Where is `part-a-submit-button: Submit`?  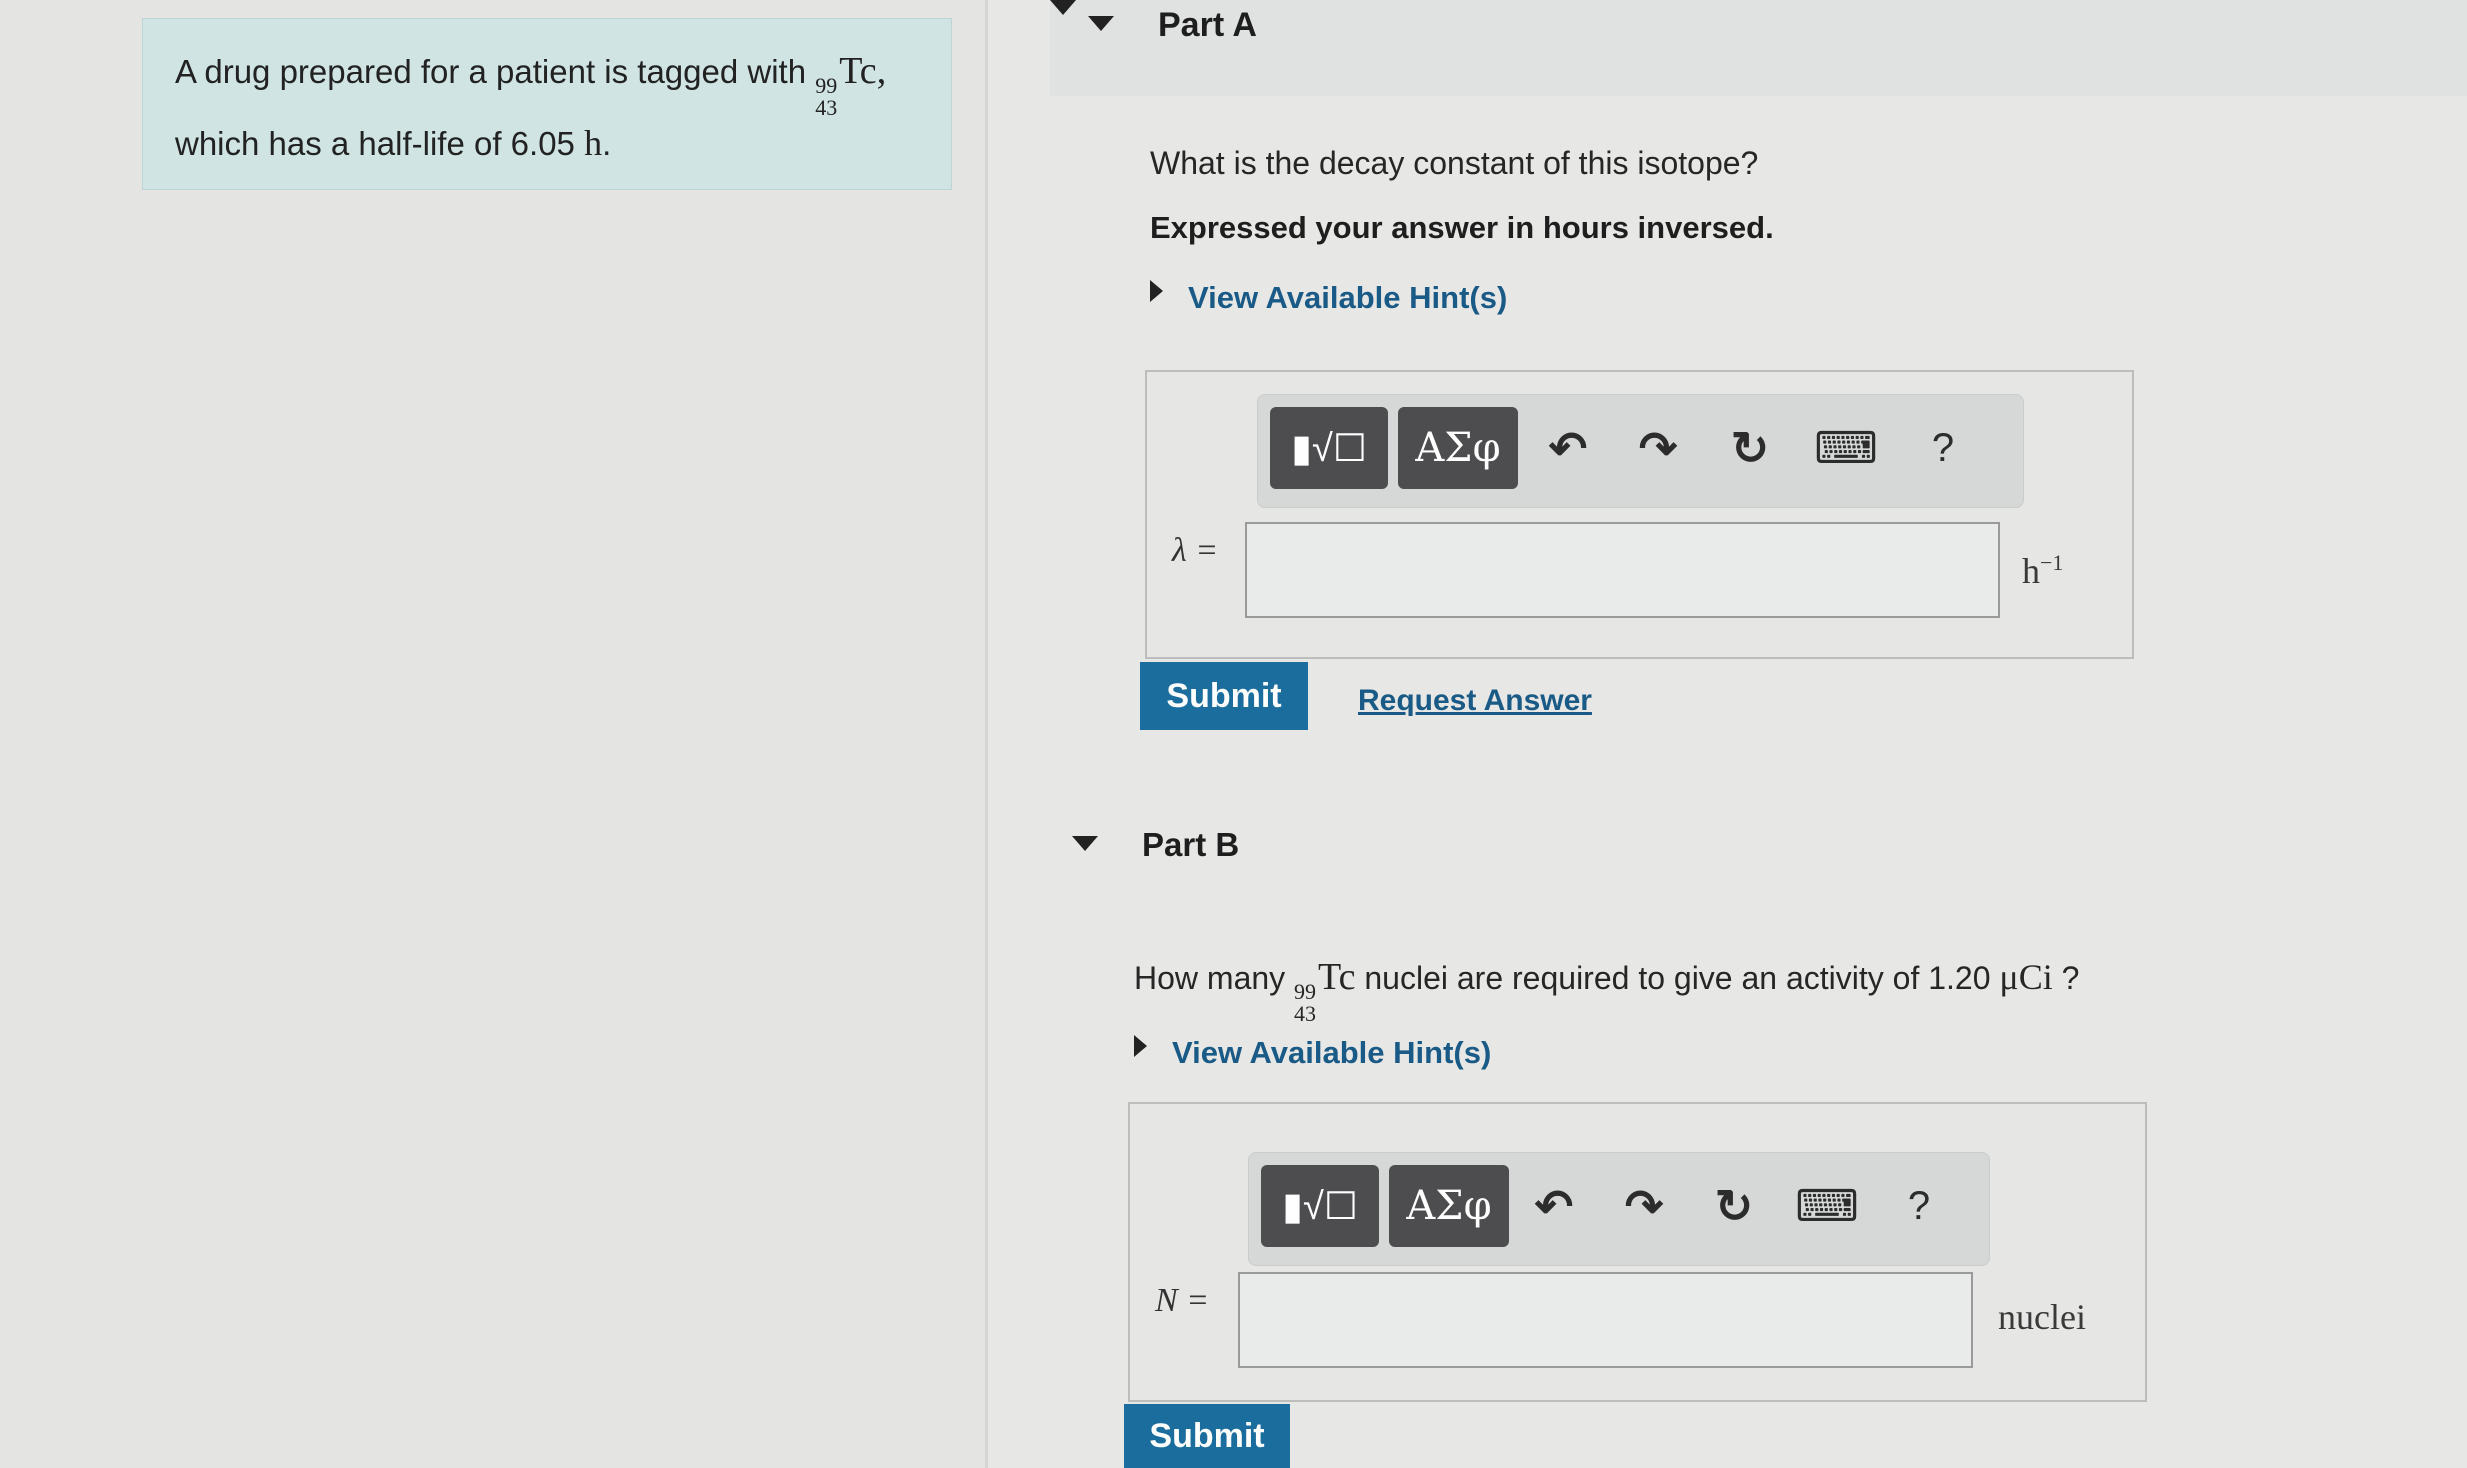 part-a-submit-button: Submit is located at coordinates (1224, 696).